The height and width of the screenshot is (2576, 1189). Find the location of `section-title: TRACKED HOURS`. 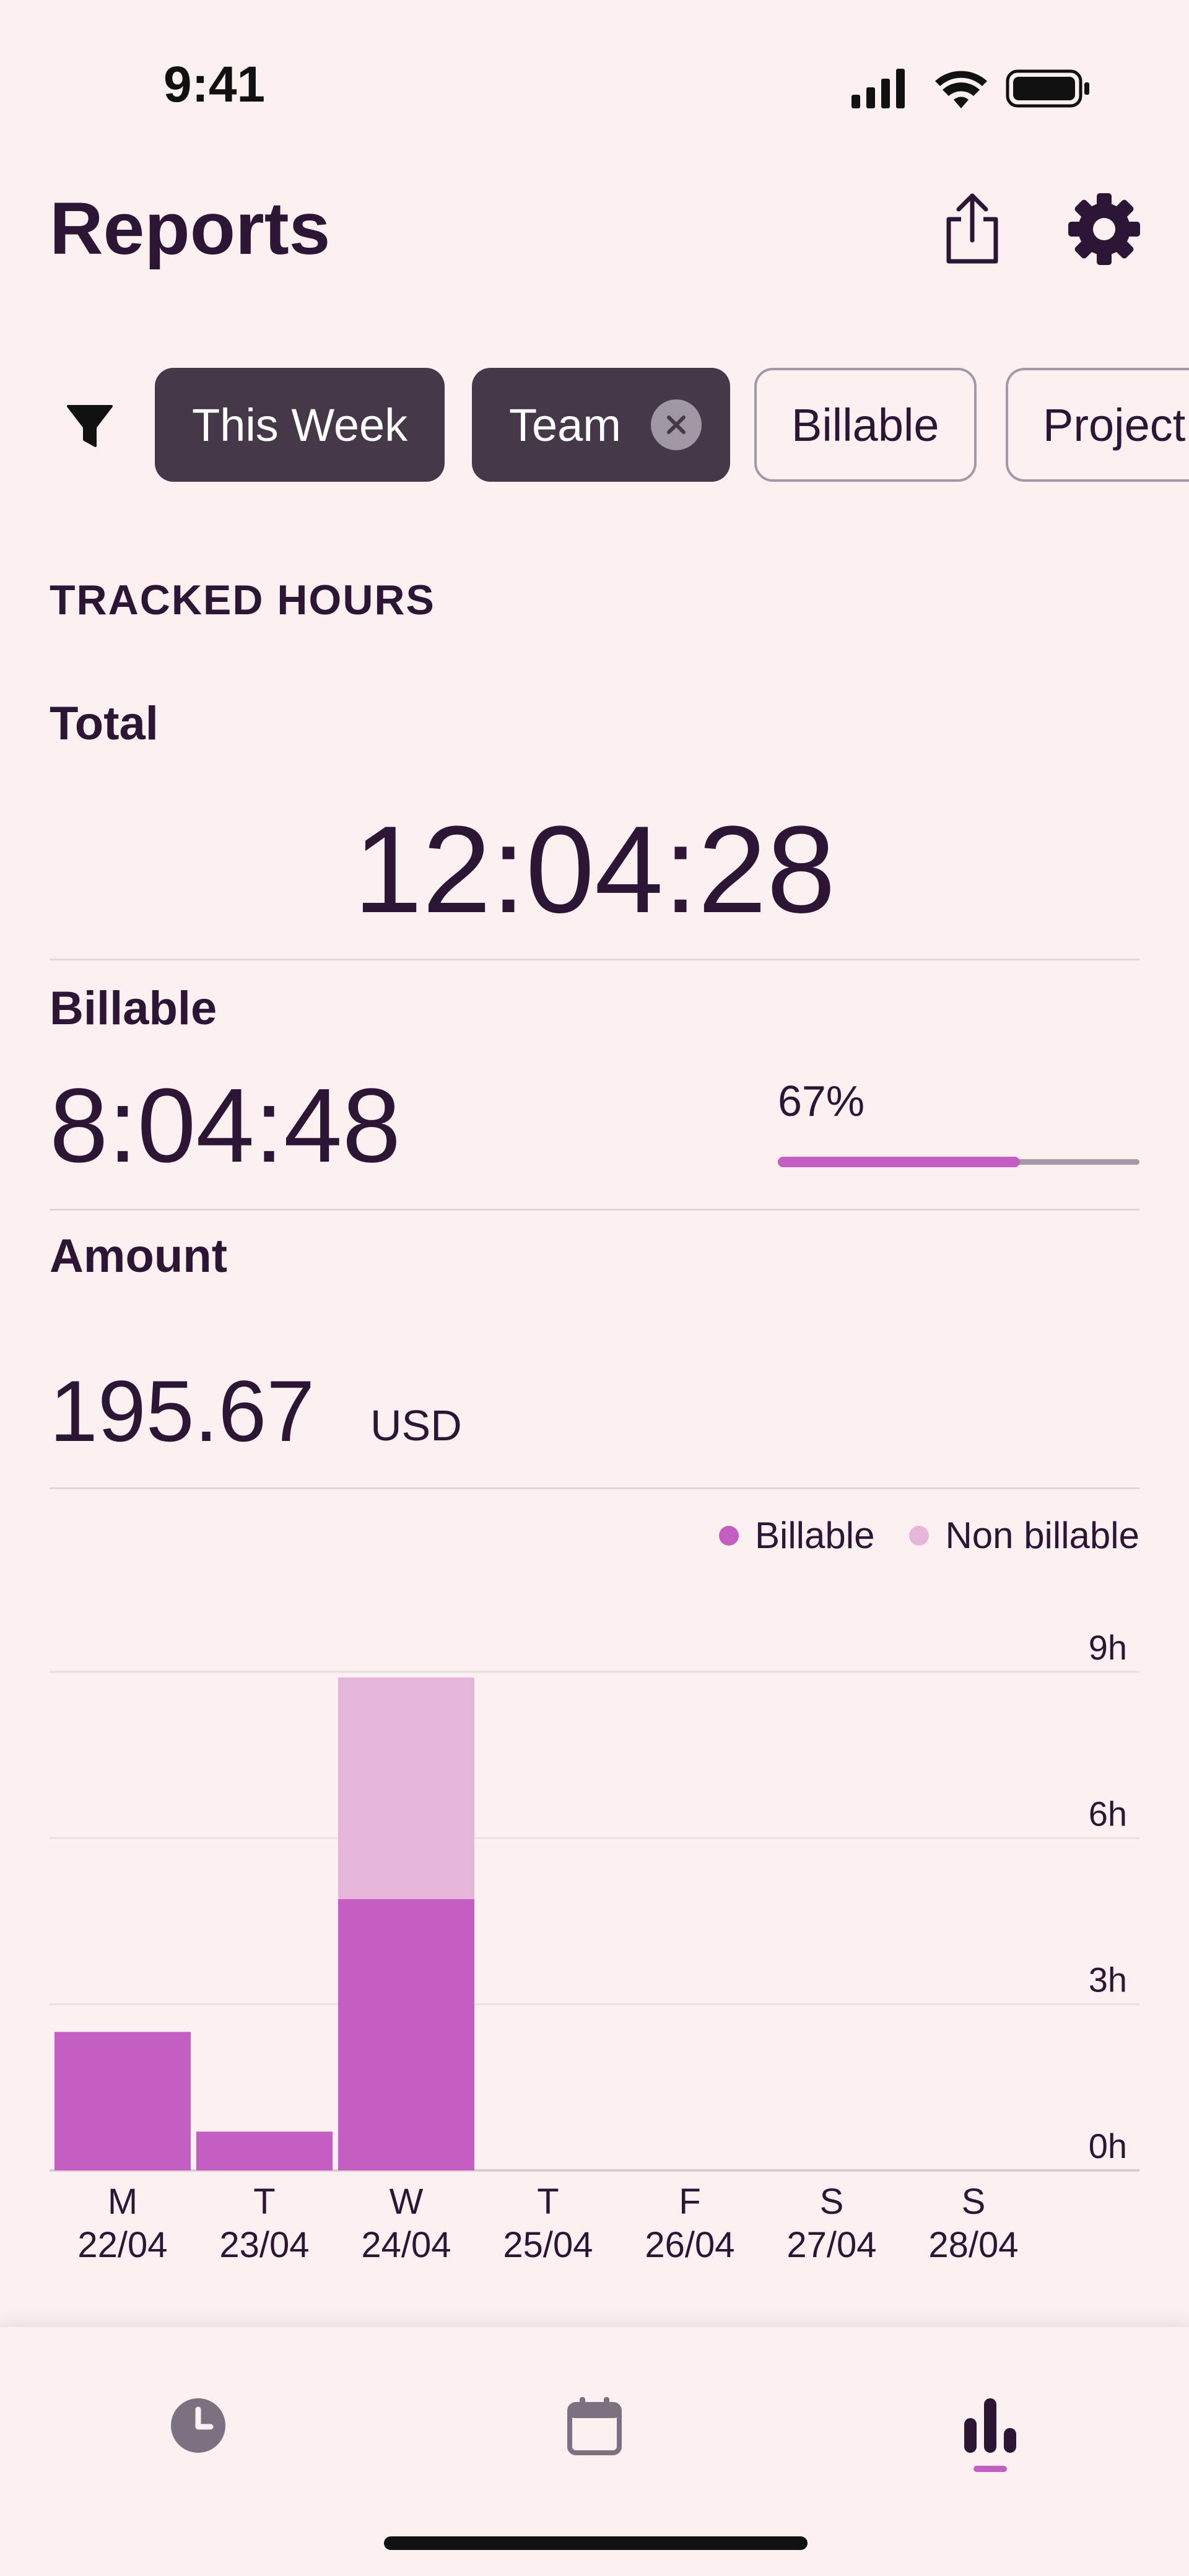

section-title: TRACKED HOURS is located at coordinates (242, 600).